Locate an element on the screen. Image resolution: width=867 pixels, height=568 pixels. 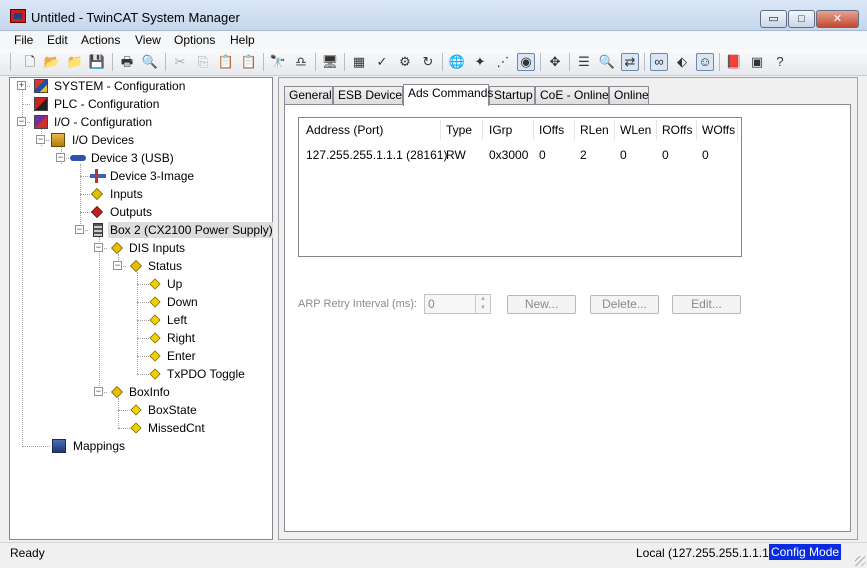
tree-node-label: Right is located at coordinates (181, 338).